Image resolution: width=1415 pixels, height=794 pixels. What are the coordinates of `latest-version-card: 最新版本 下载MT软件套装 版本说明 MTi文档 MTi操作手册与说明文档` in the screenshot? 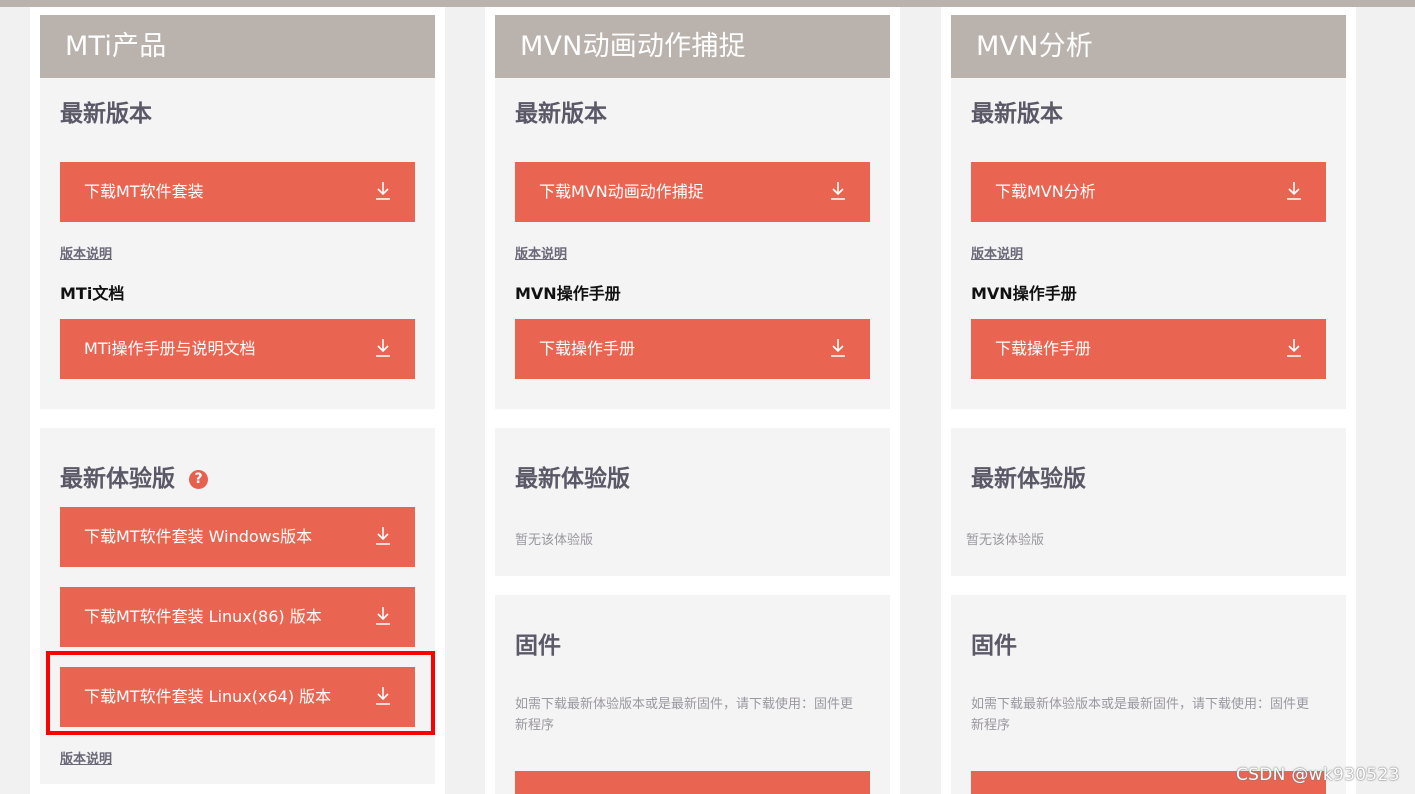 It's located at (237, 243).